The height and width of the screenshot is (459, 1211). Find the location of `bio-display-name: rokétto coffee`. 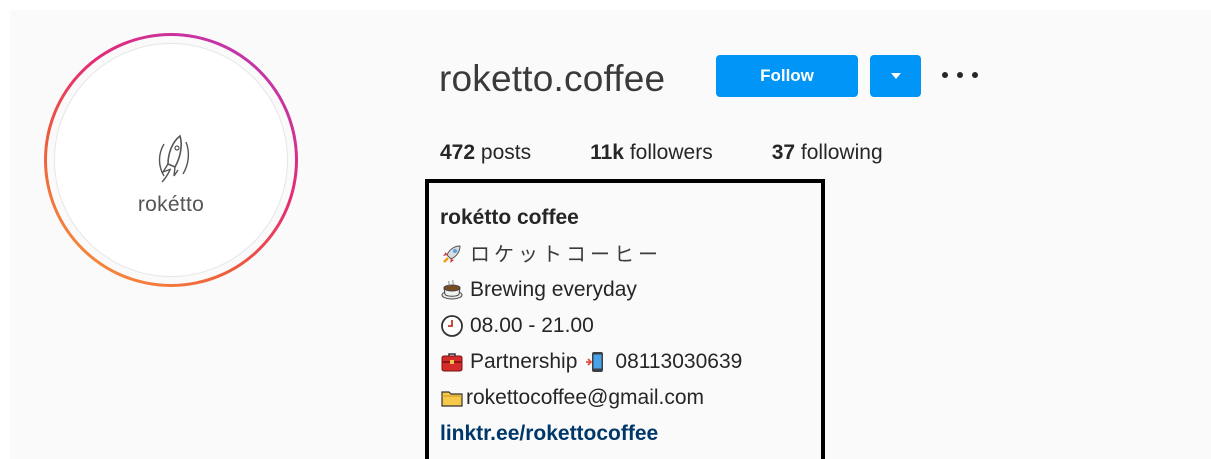

bio-display-name: rokétto coffee is located at coordinates (509, 217).